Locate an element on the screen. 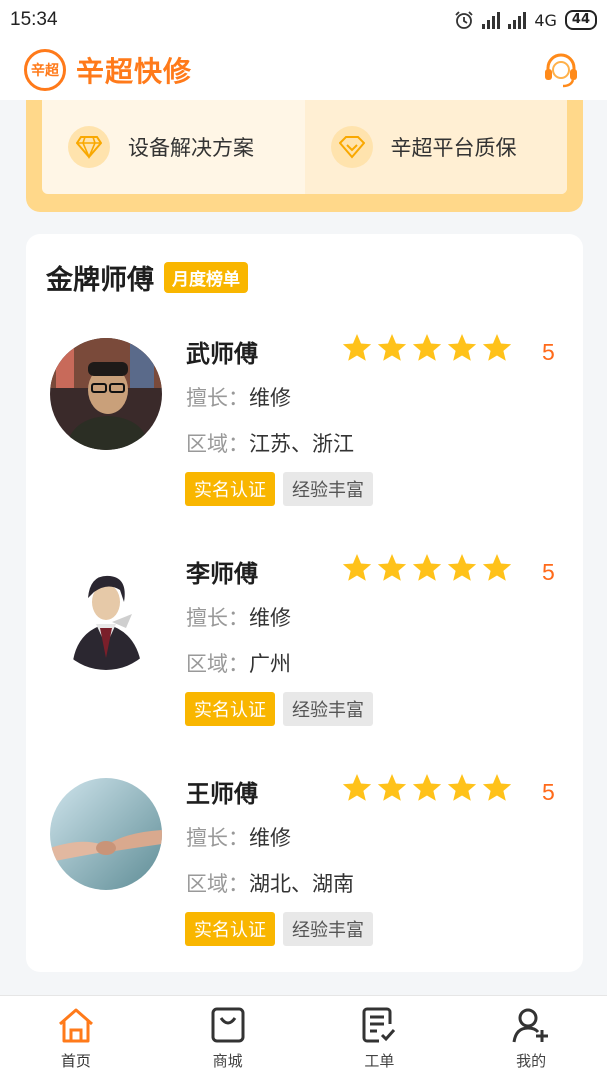 The height and width of the screenshot is (1080, 607). equipment-solutions-entry: 设备解决方案 is located at coordinates (173, 147).